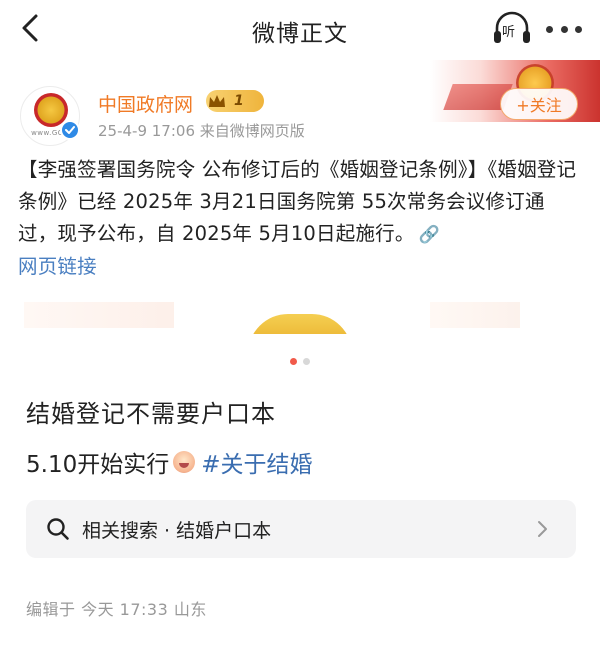  I want to click on listen-label: 听, so click(509, 32).